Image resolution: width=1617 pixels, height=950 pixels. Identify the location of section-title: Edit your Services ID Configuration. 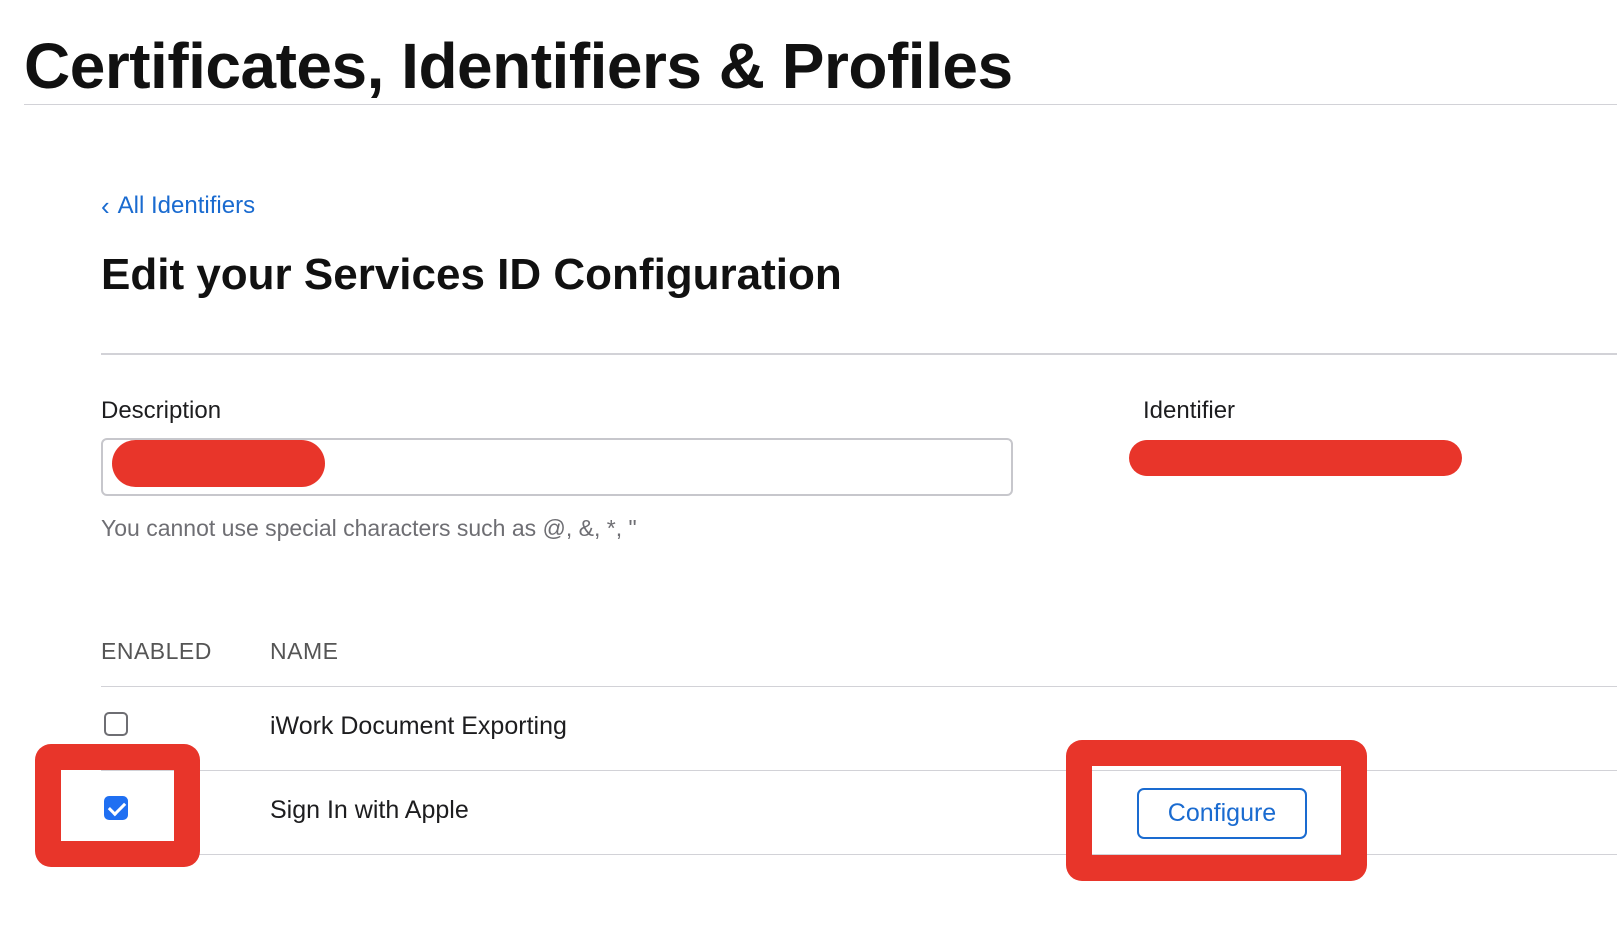
(471, 274).